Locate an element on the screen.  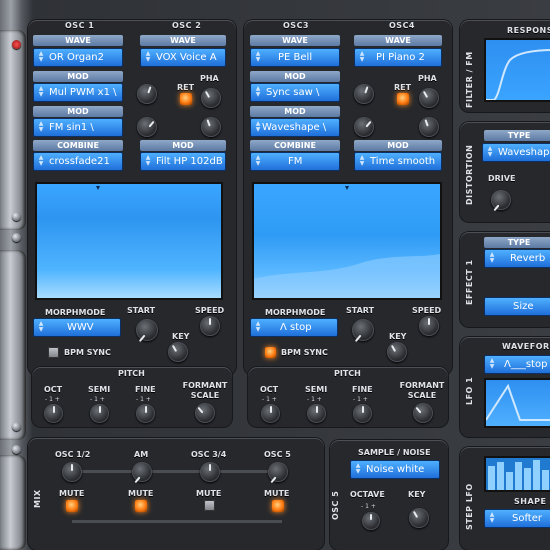
osc1-mod2-value: FM sin1 \ is located at coordinates (71, 127).